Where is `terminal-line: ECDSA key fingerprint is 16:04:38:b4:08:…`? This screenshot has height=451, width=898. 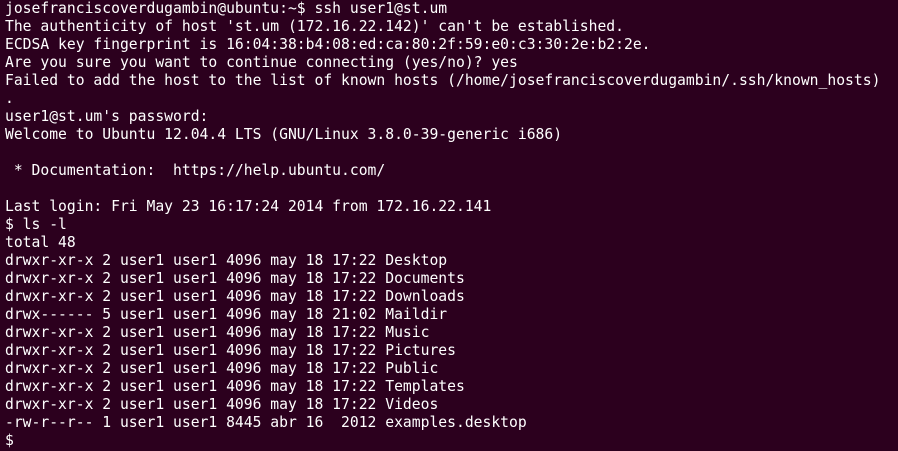 terminal-line: ECDSA key fingerprint is 16:04:38:b4:08:… is located at coordinates (328, 44).